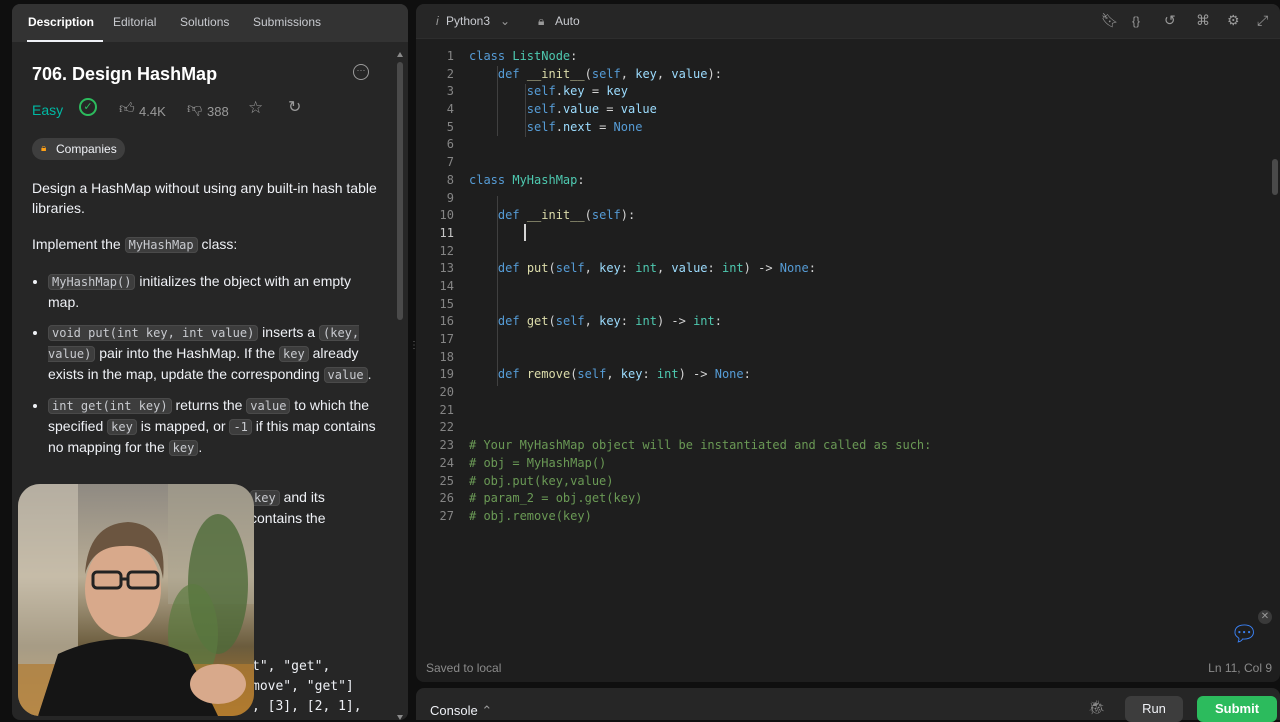 The height and width of the screenshot is (722, 1280). I want to click on code-line: 20, so click(848, 393).